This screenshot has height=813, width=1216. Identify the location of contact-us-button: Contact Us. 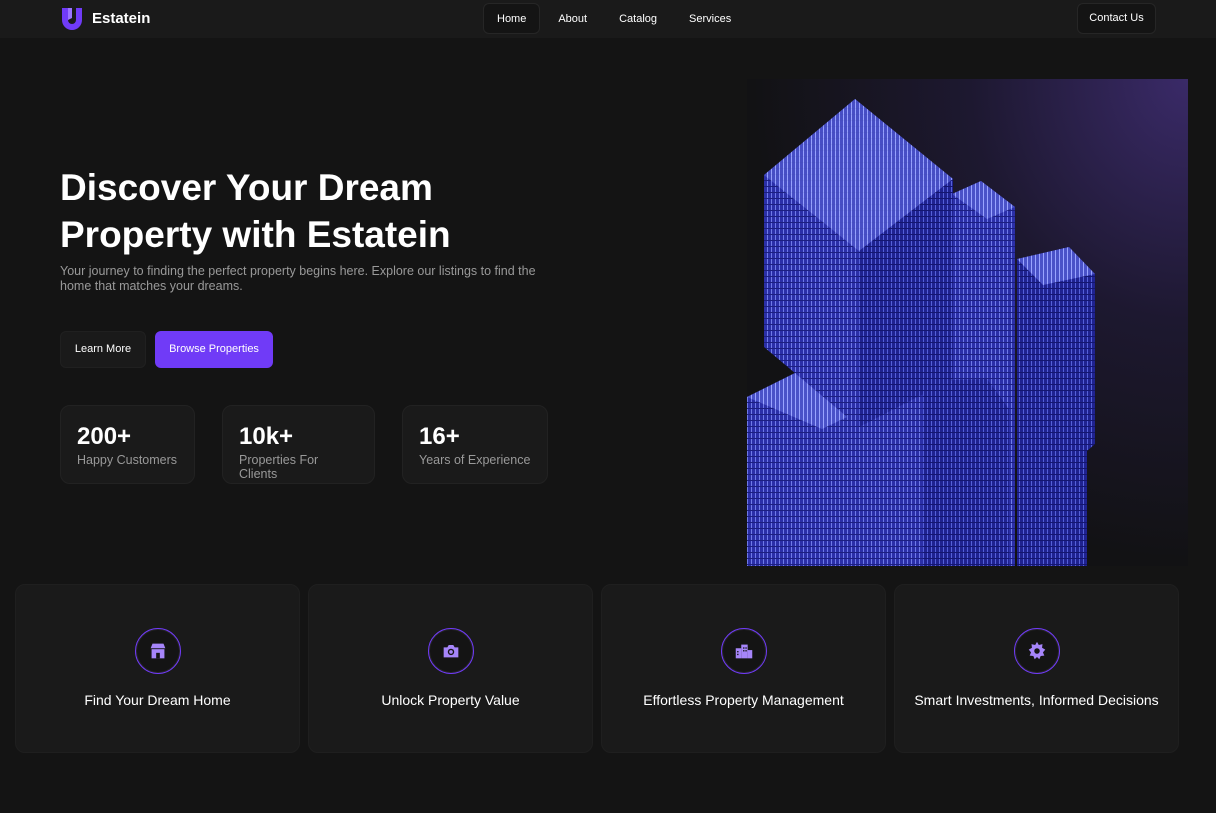
(1116, 18).